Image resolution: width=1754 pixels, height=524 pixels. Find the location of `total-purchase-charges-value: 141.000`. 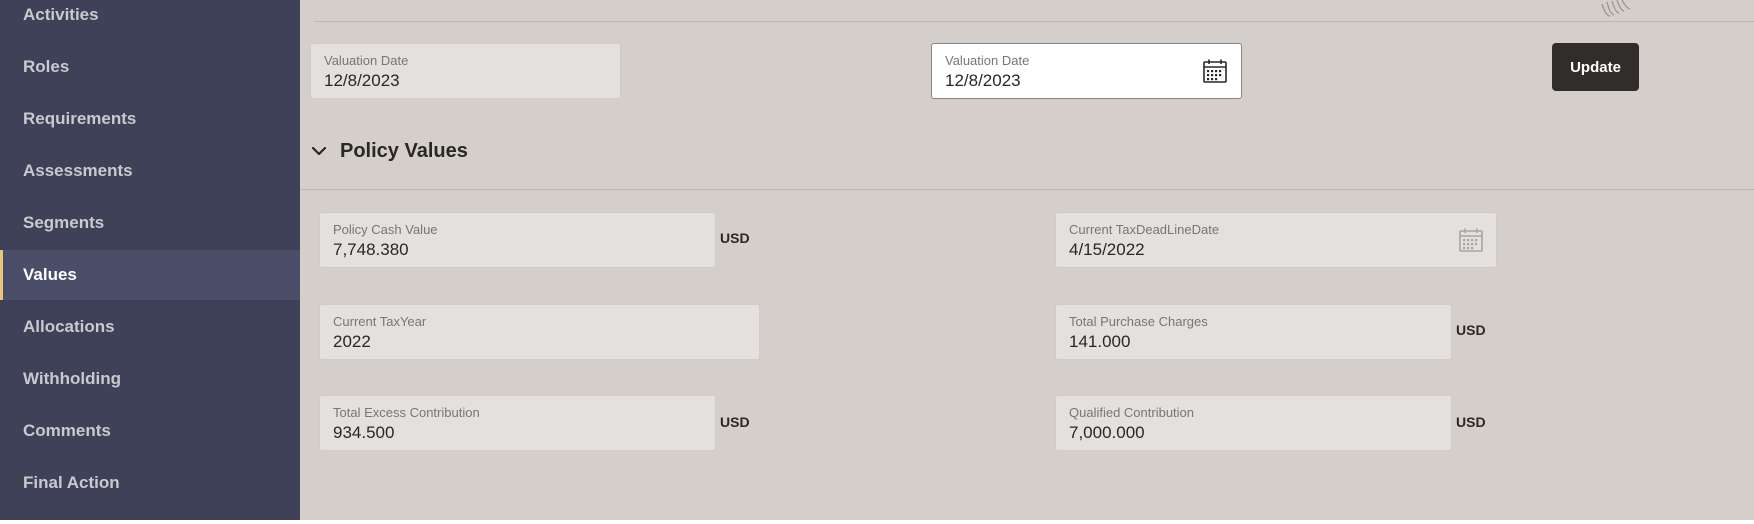

total-purchase-charges-value: 141.000 is located at coordinates (1100, 341).